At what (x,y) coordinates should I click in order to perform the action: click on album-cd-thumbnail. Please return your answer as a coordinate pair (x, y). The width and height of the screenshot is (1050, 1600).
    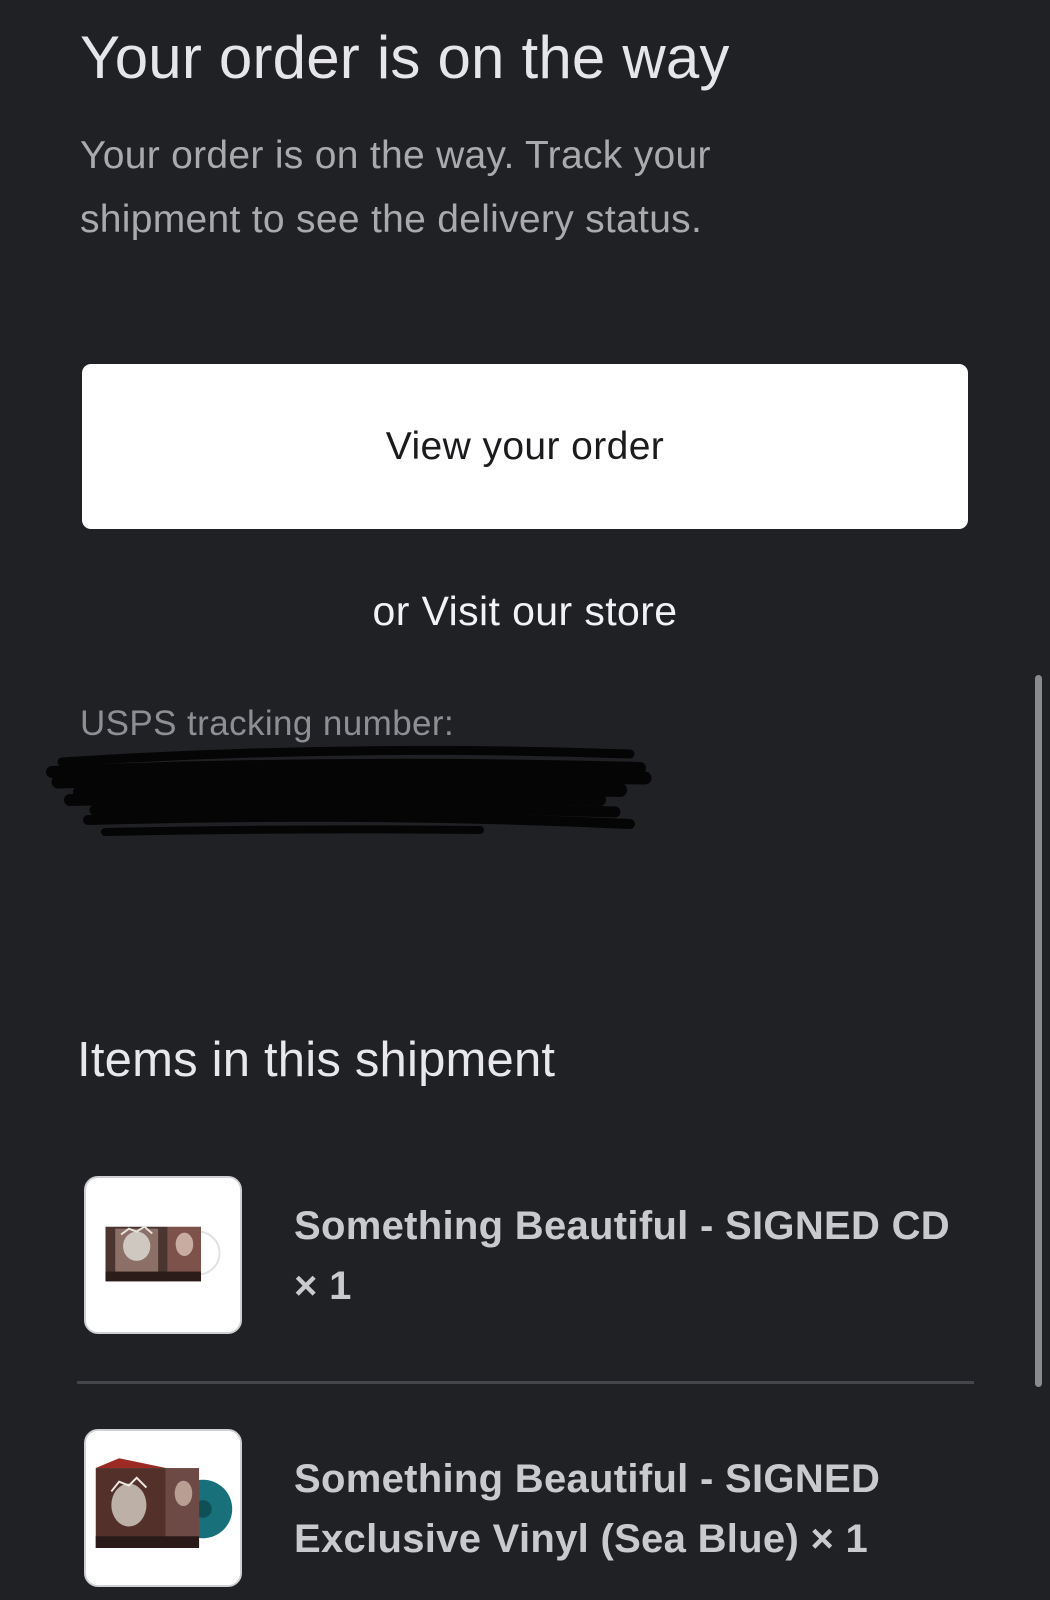
    Looking at the image, I should click on (163, 1255).